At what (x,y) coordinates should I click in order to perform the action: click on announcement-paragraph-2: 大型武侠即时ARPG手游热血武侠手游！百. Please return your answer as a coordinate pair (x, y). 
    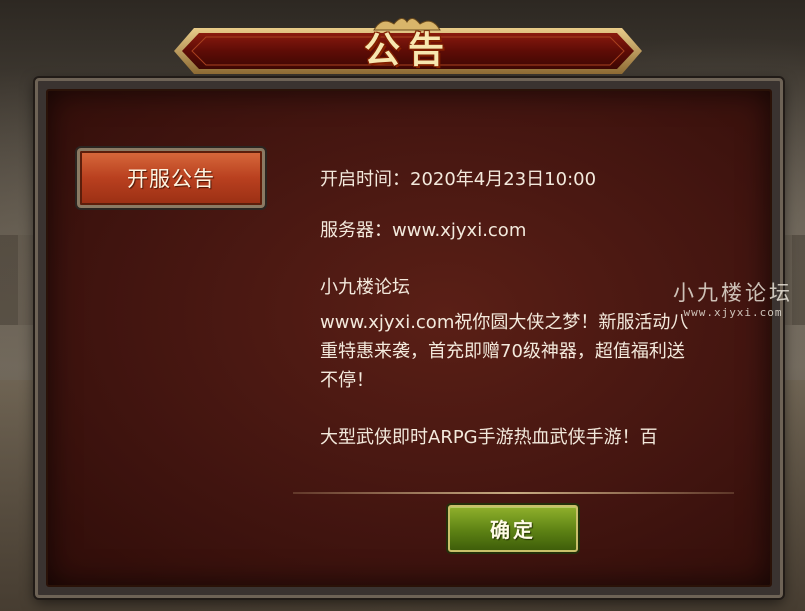
    Looking at the image, I should click on (489, 437).